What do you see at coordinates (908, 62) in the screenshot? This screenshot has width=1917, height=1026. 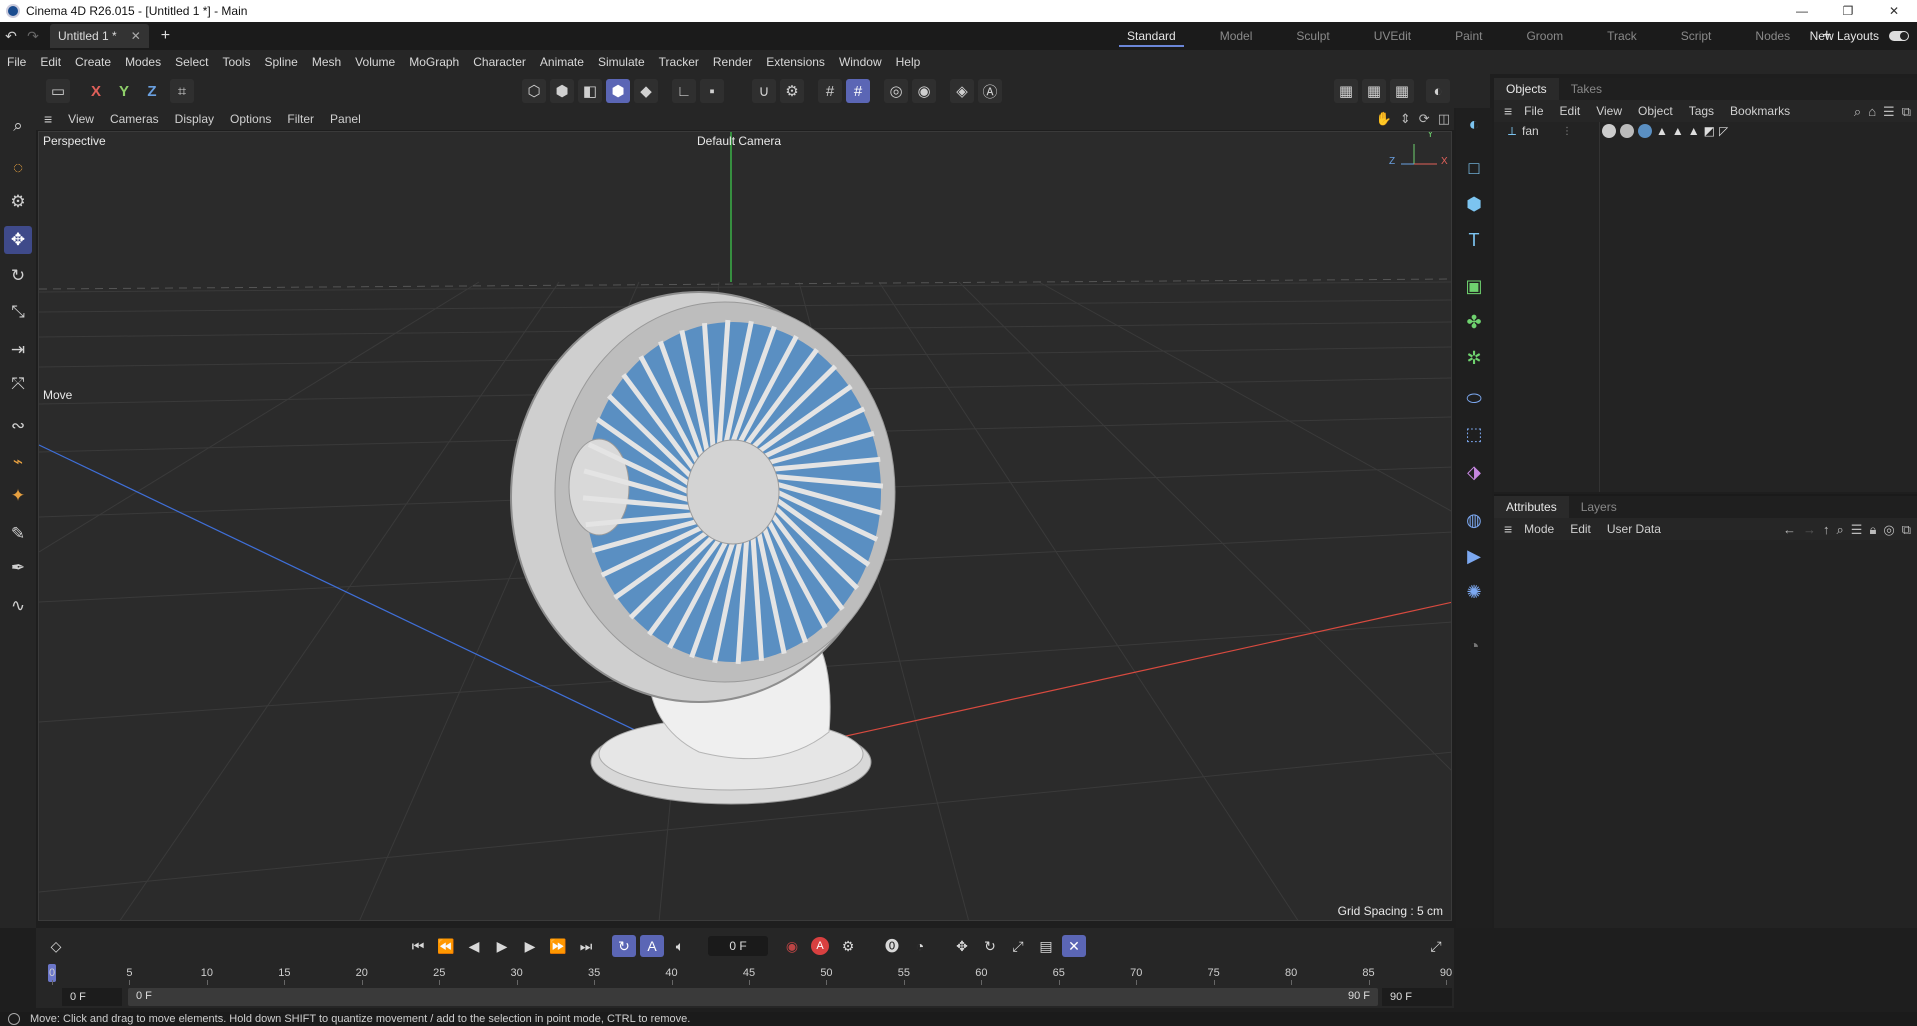 I see `menu-help: Help` at bounding box center [908, 62].